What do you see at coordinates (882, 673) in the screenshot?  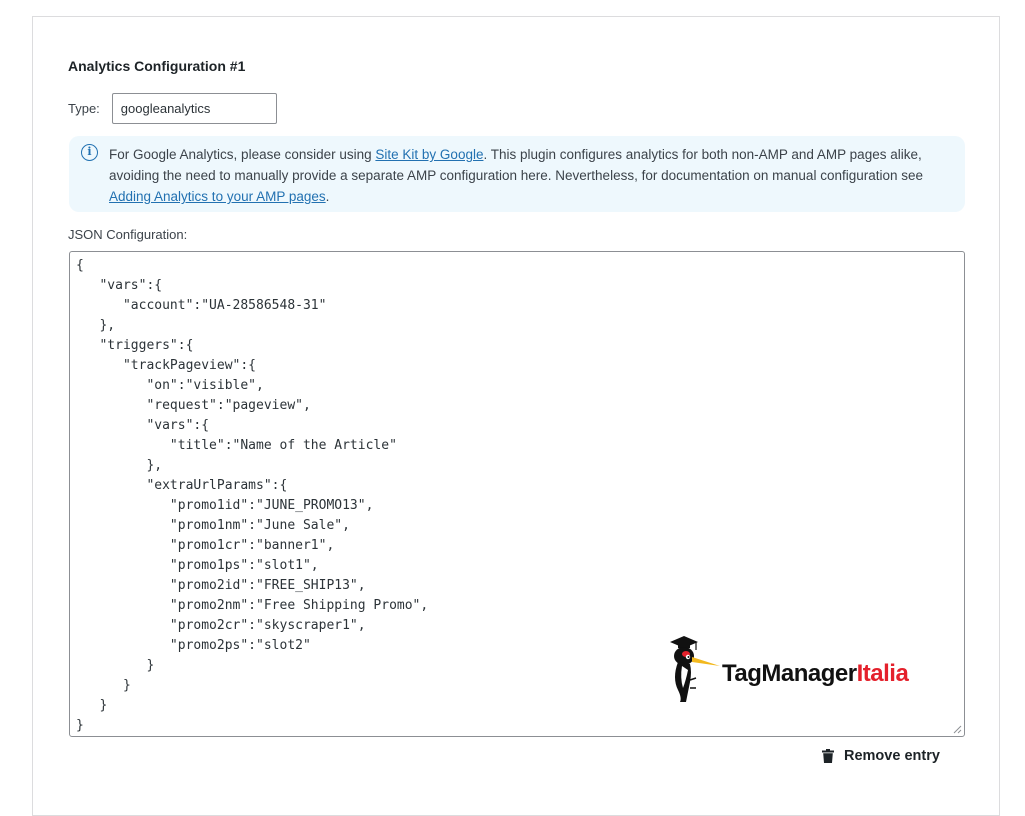 I see `logo-text-accent: Italia` at bounding box center [882, 673].